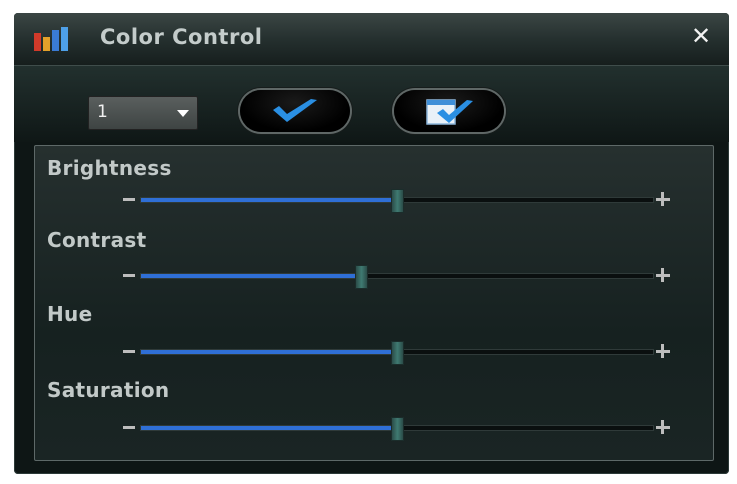  I want to click on window-title: Color Control, so click(181, 37).